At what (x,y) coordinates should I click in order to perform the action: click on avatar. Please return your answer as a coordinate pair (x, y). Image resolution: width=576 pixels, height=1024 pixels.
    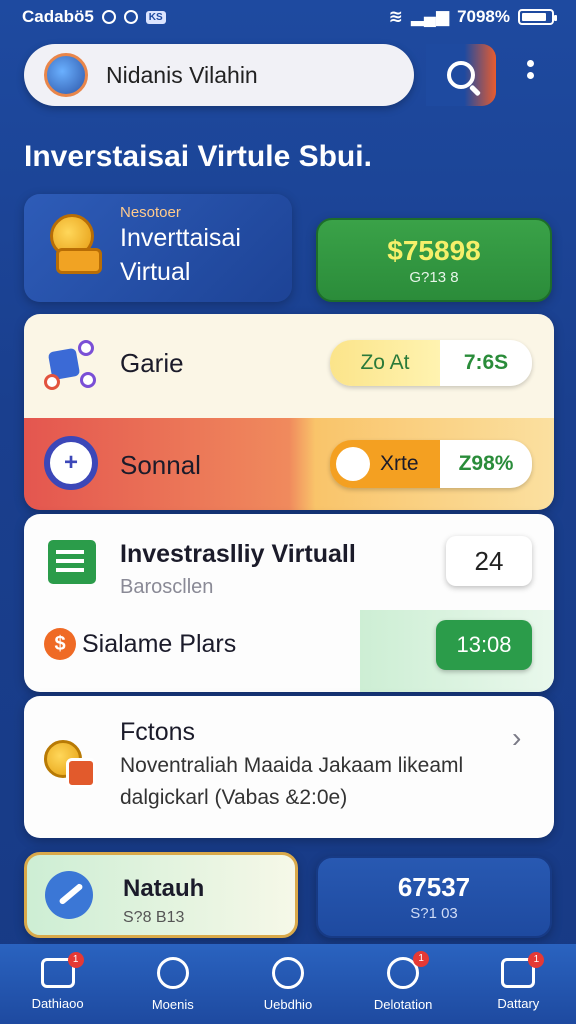
    Looking at the image, I should click on (66, 75).